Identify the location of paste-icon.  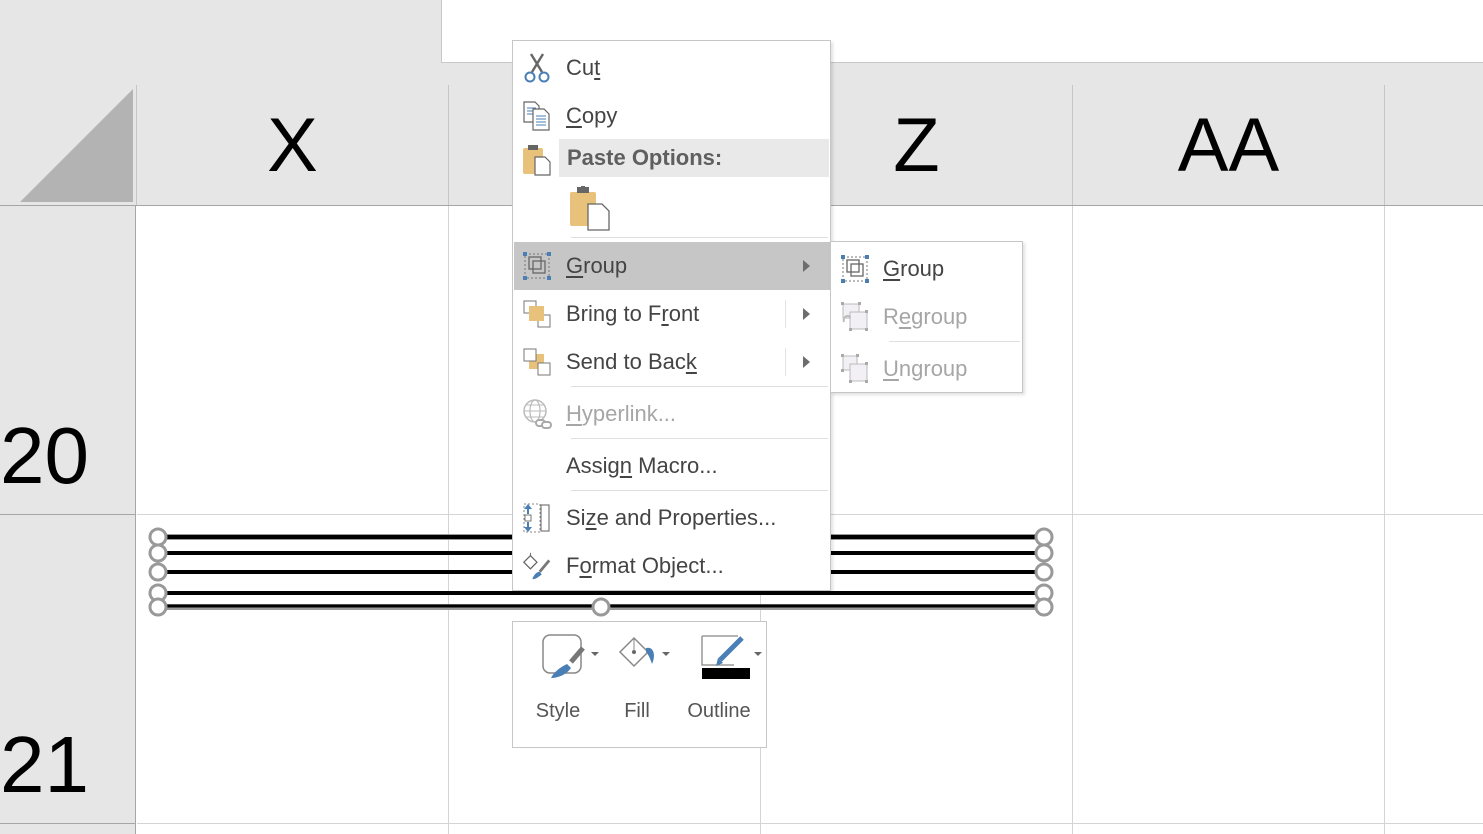
(537, 160).